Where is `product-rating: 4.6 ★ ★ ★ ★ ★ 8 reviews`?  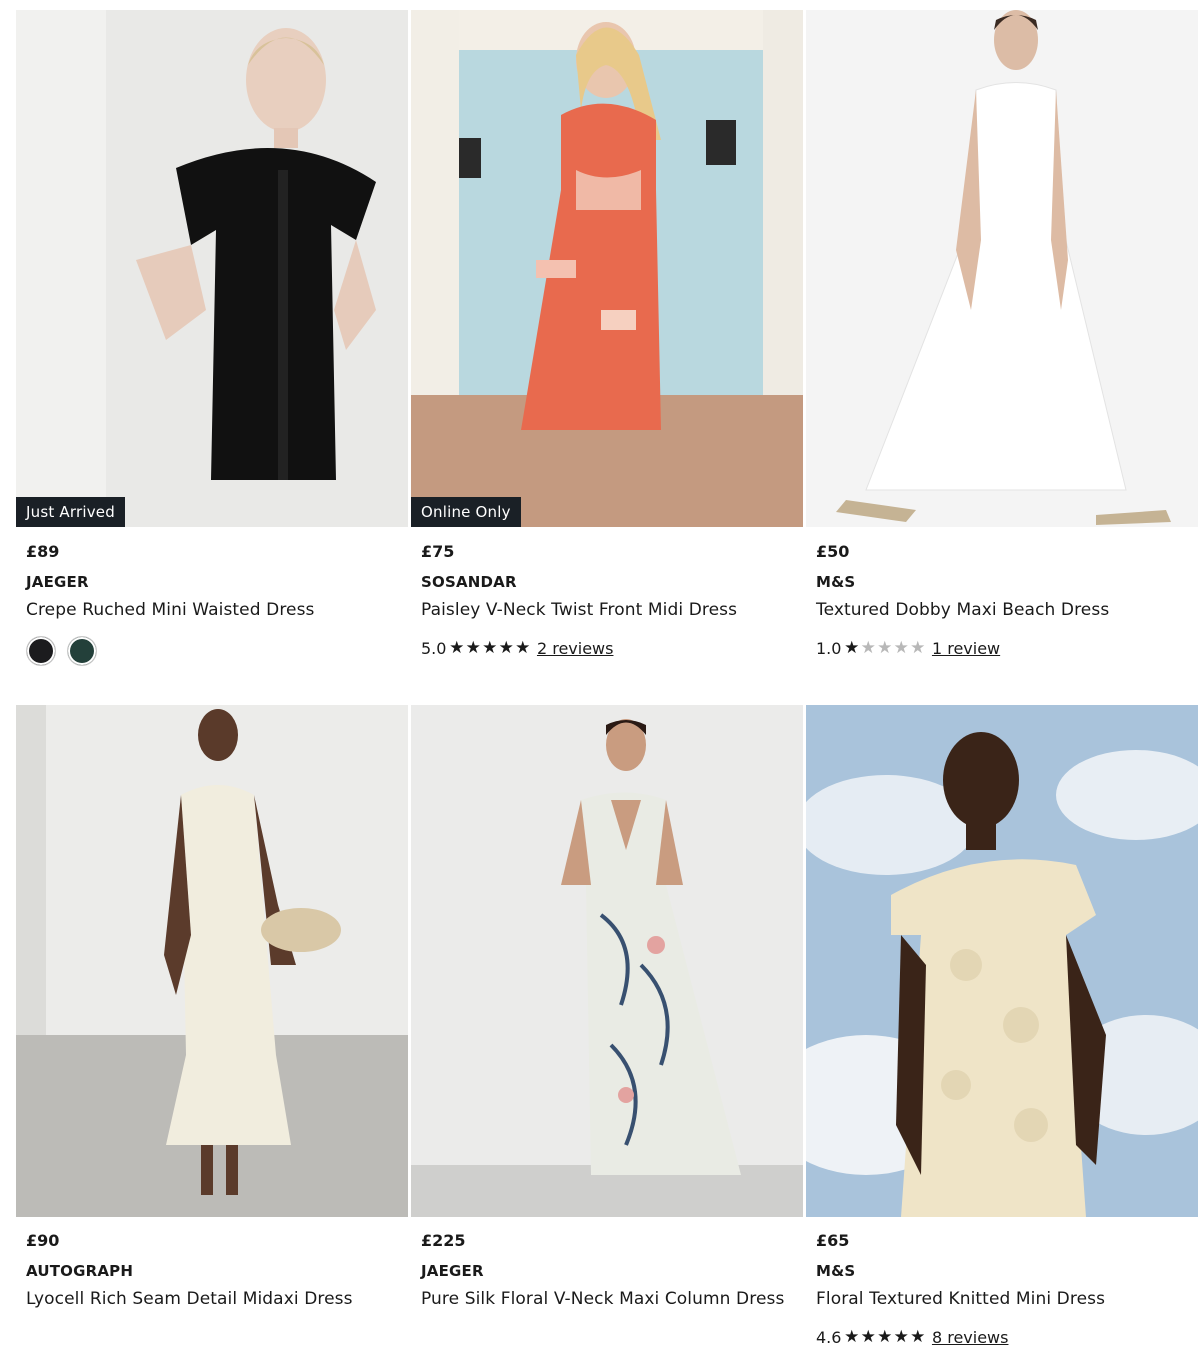
product-rating: 4.6 ★ ★ ★ ★ ★ 8 reviews is located at coordinates (1007, 1337).